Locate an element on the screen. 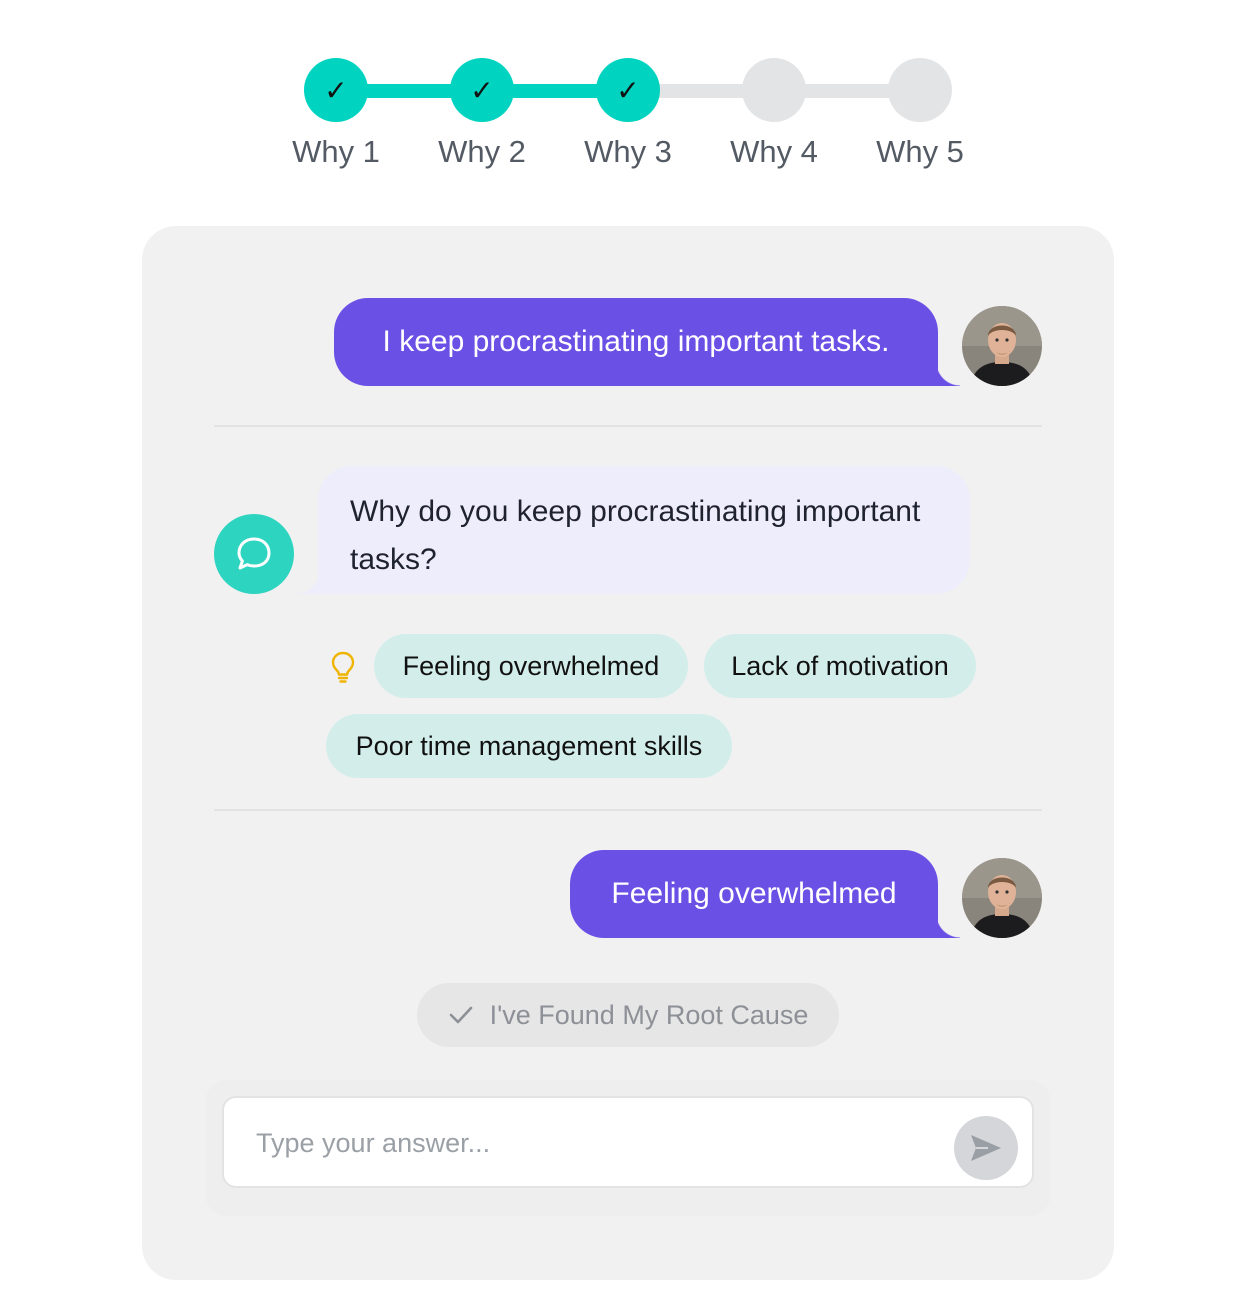  suggestion-chip: Feeling overwhelmed is located at coordinates (531, 666).